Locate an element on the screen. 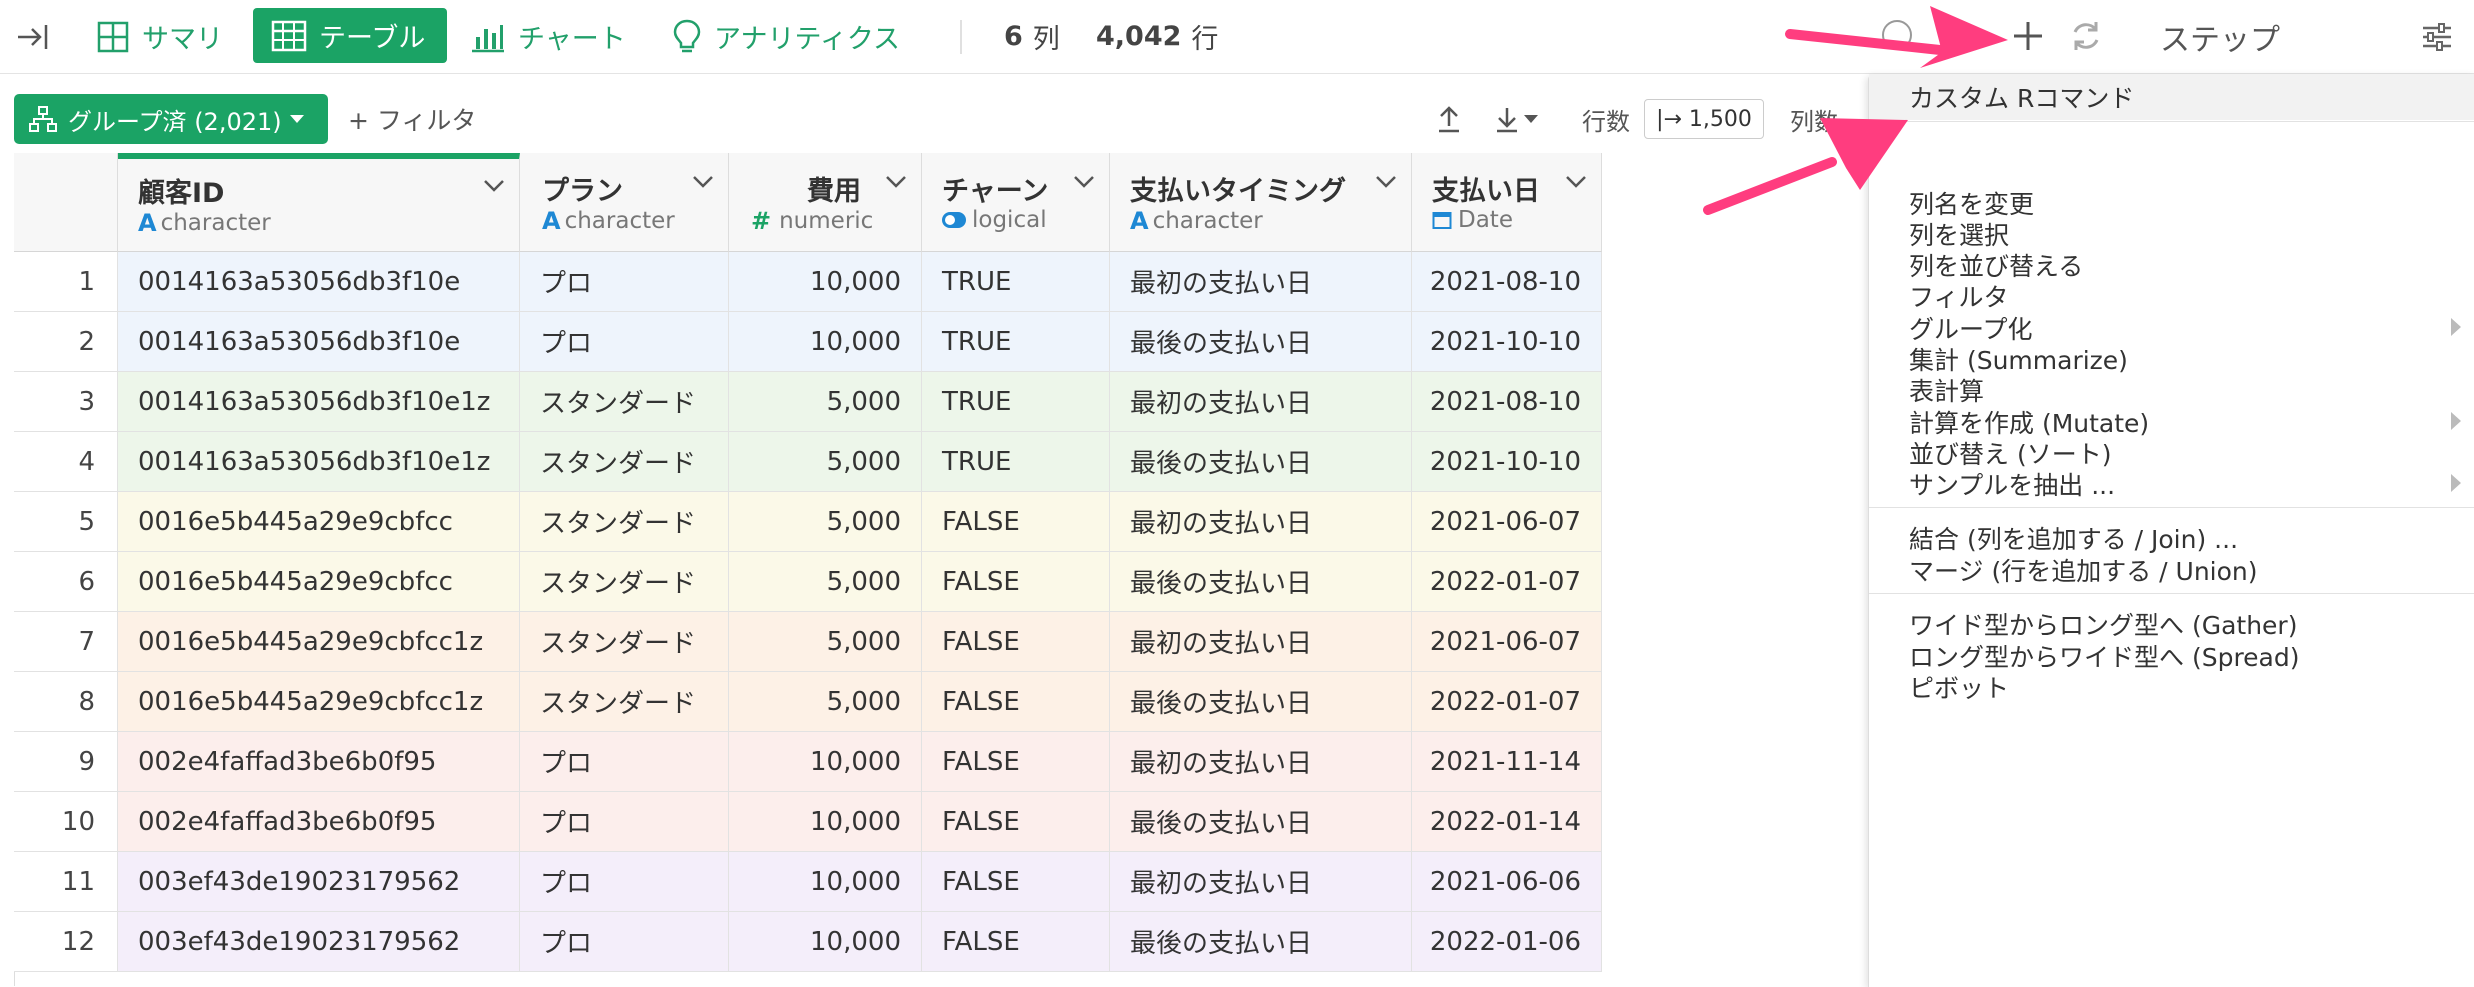 The height and width of the screenshot is (987, 2474). column-header-plan: プラン Acharacter is located at coordinates (624, 202).